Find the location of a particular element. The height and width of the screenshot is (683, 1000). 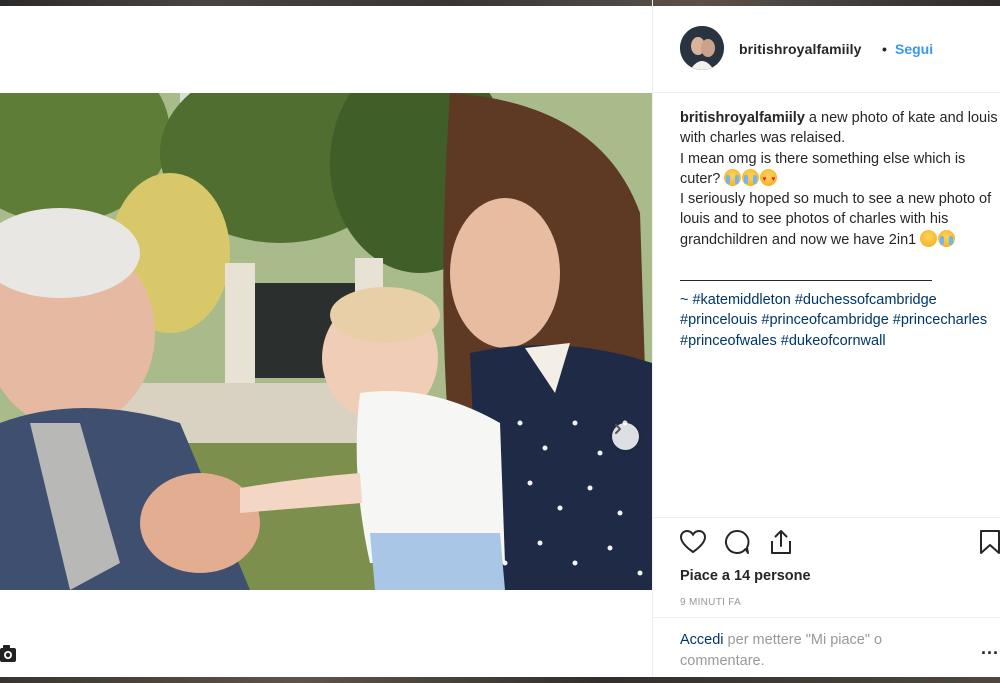

heart-eyes-emoji-icon is located at coordinates (769, 179).